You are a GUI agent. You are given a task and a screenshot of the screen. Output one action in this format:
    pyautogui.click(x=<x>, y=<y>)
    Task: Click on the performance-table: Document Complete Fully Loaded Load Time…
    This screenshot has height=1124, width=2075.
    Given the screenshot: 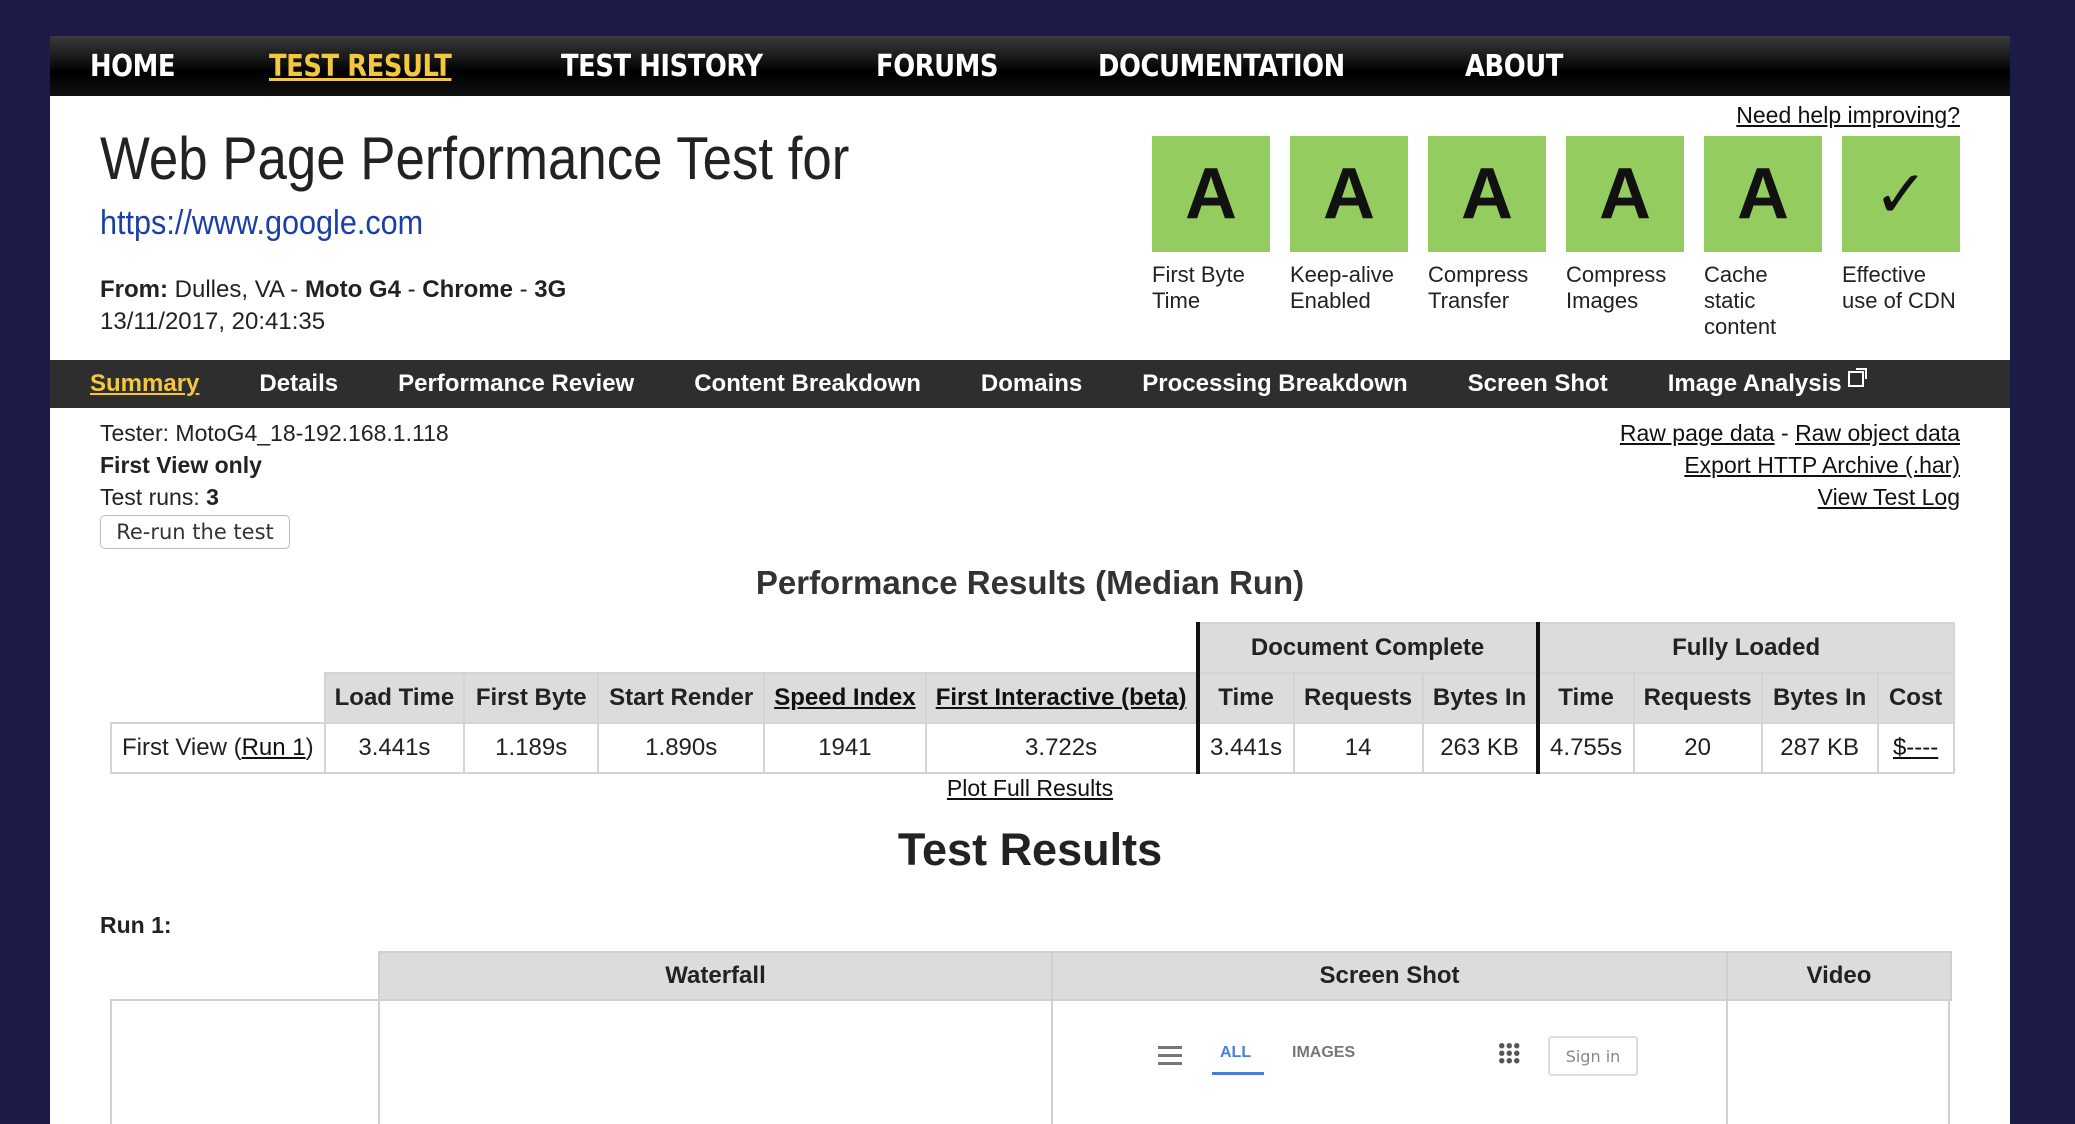 What is the action you would take?
    pyautogui.click(x=1032, y=698)
    